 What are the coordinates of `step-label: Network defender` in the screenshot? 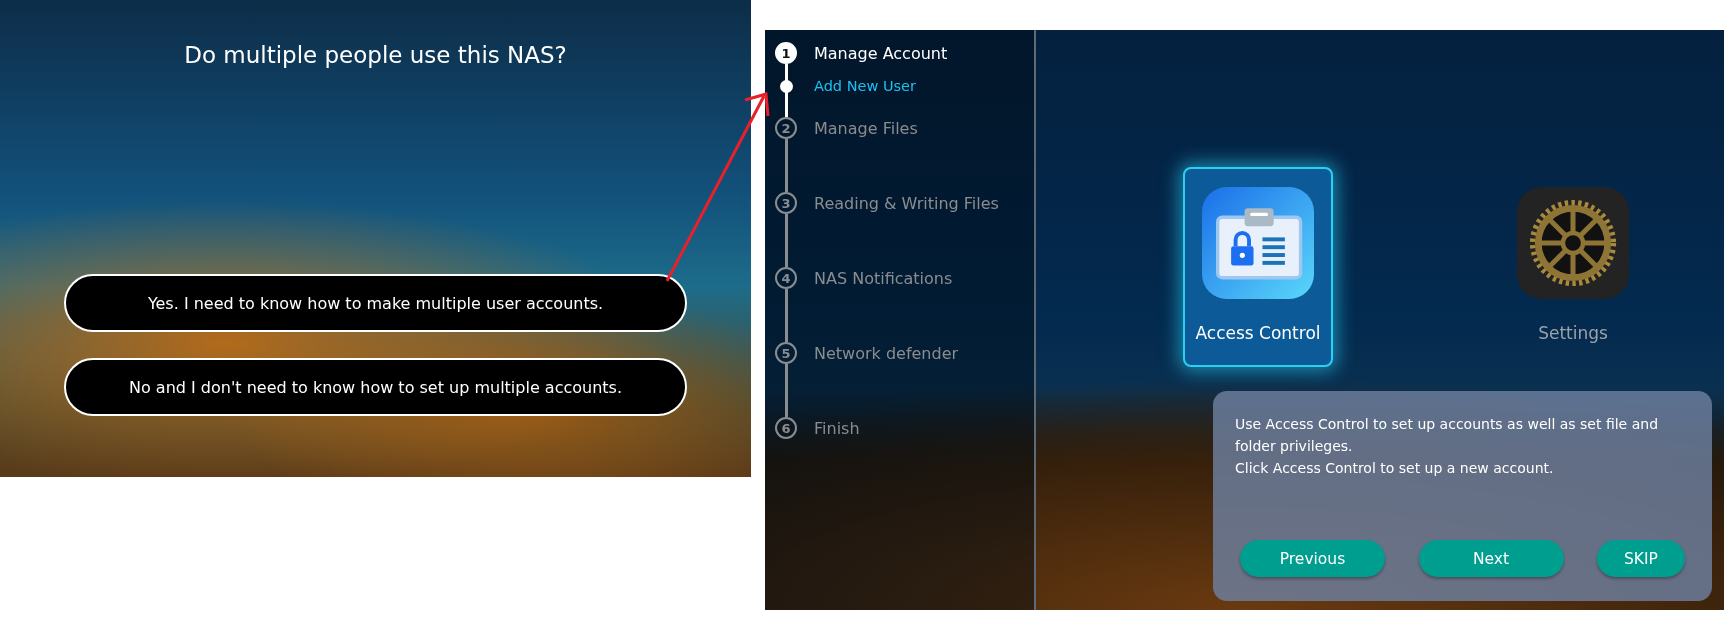 It's located at (886, 354).